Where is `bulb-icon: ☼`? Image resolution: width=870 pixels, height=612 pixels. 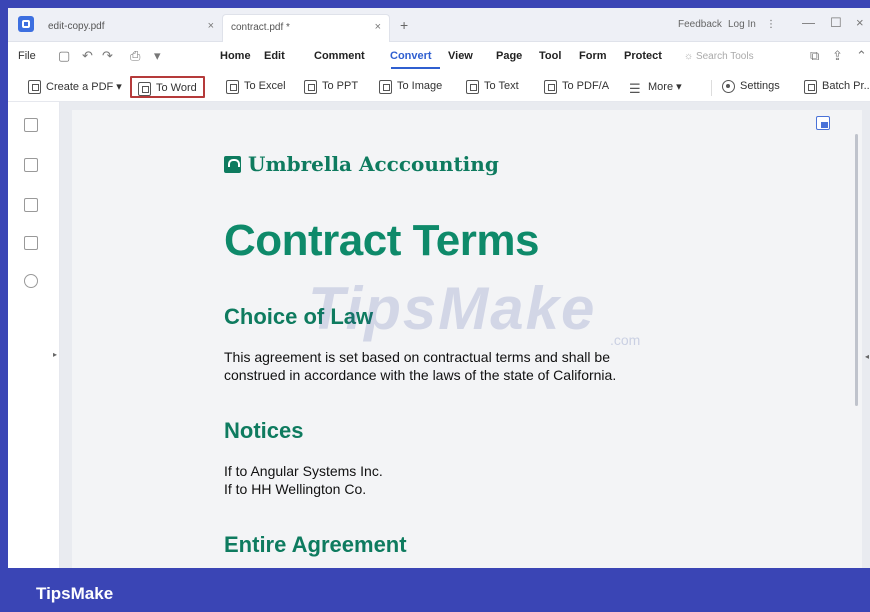 bulb-icon: ☼ is located at coordinates (690, 56).